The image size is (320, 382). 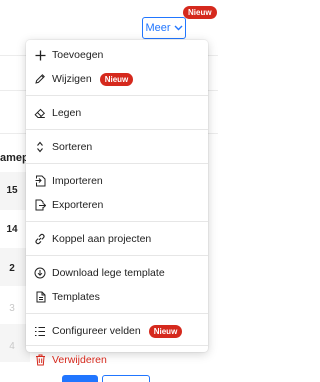 I want to click on template-icon, so click(x=40, y=297).